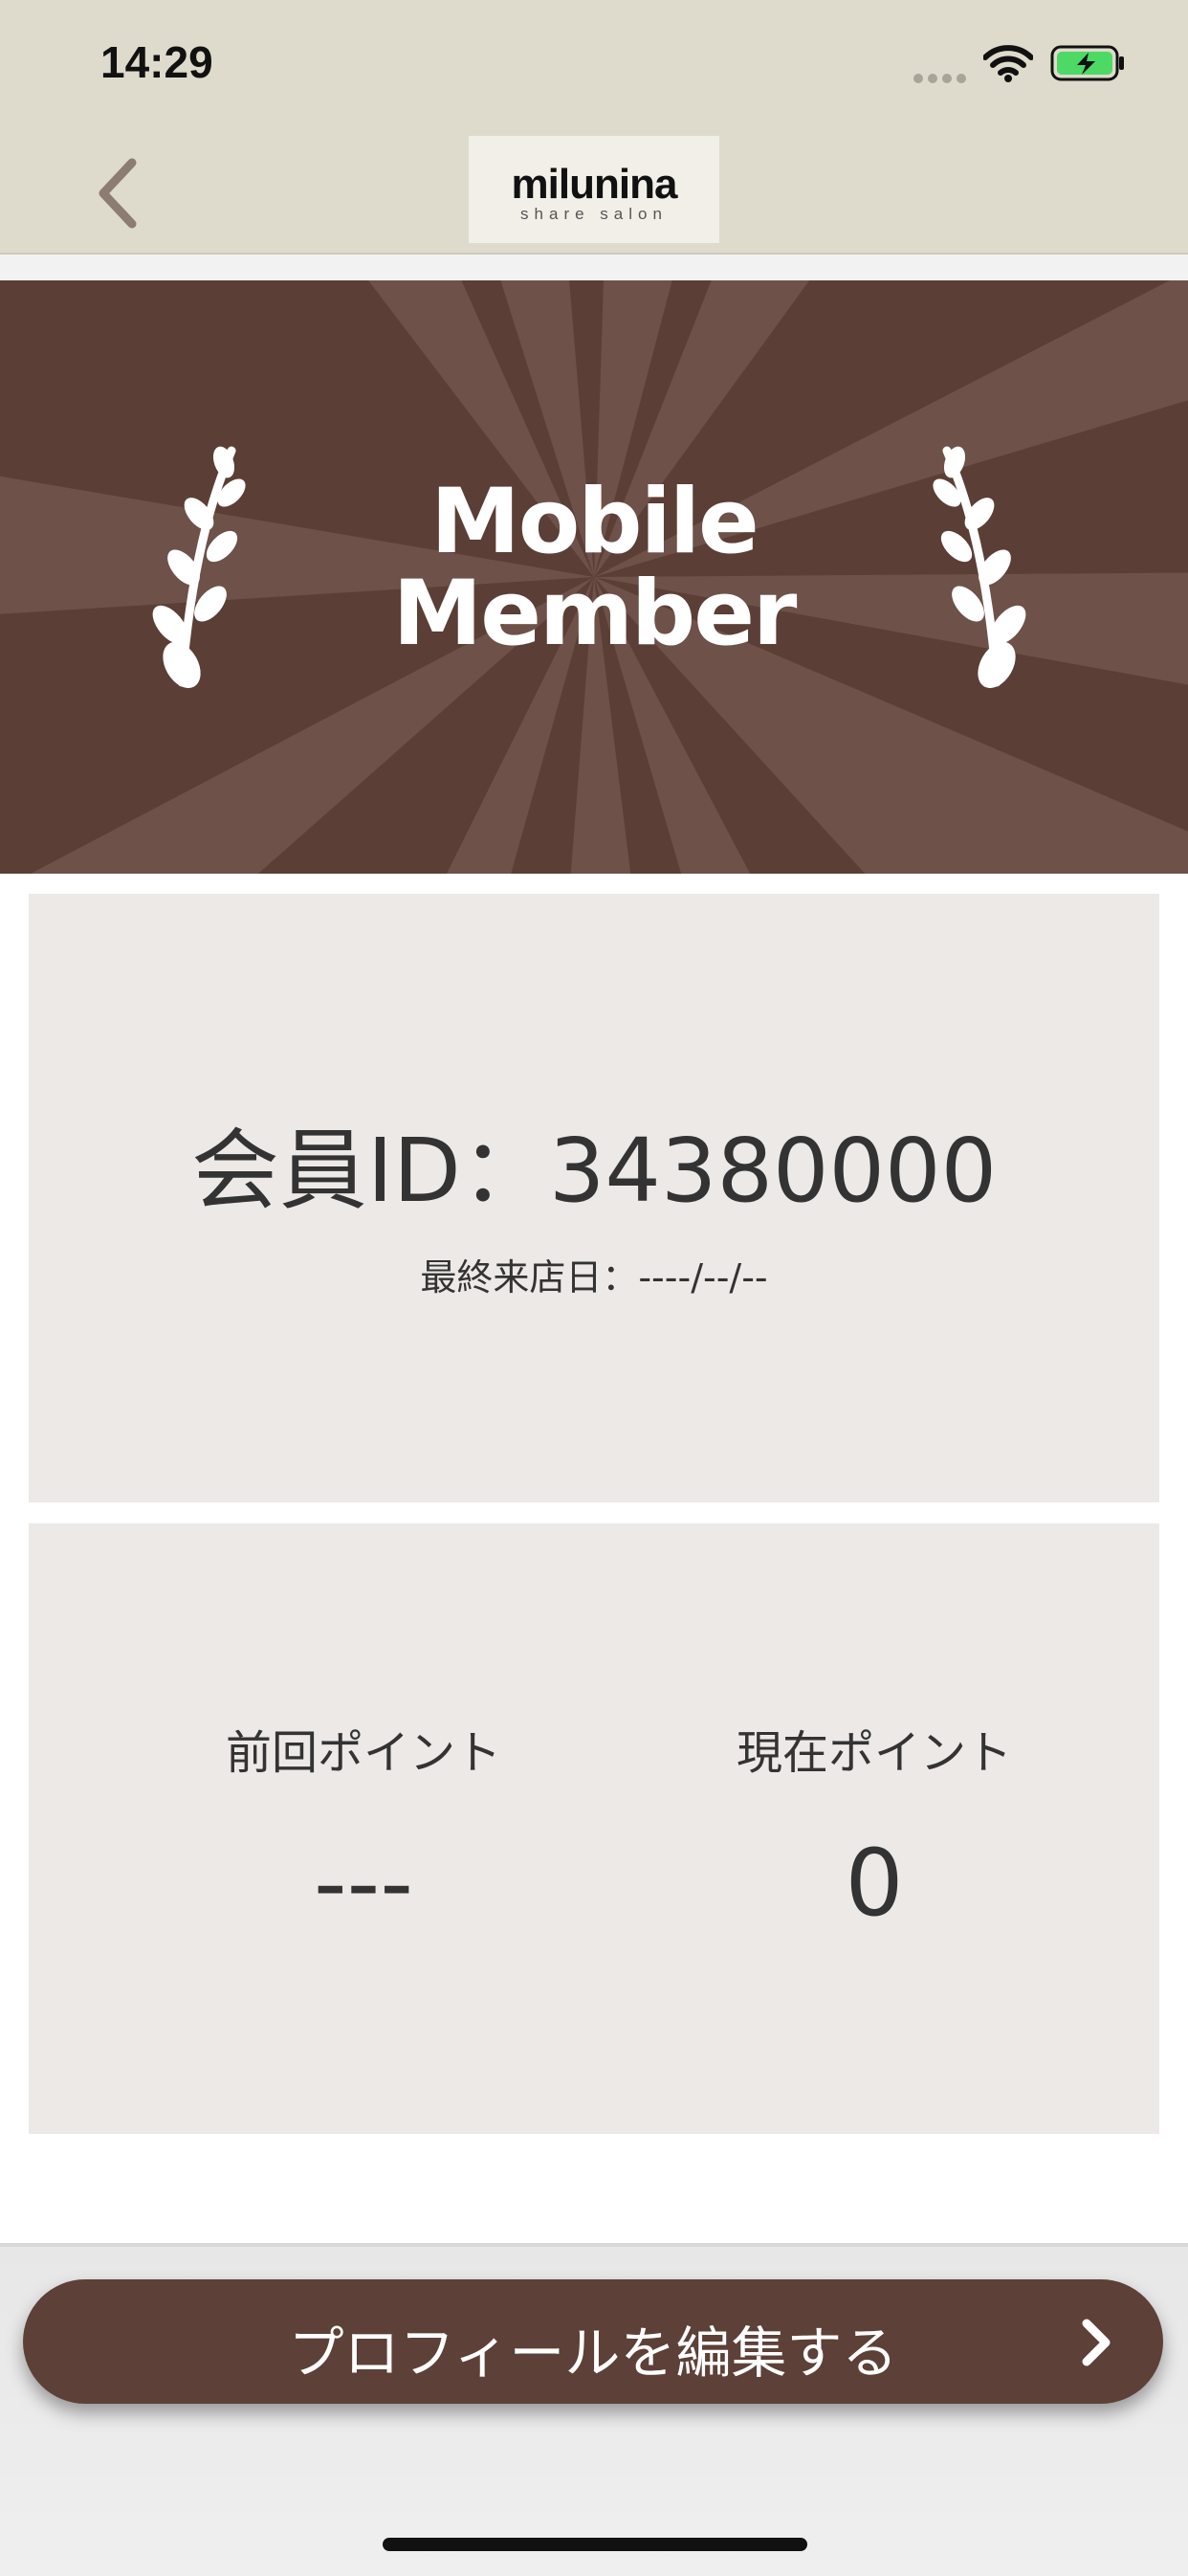 The height and width of the screenshot is (2576, 1188). Describe the element at coordinates (594, 1277) in the screenshot. I see `last-visit-date: 最終来店日：----/--/--` at that location.